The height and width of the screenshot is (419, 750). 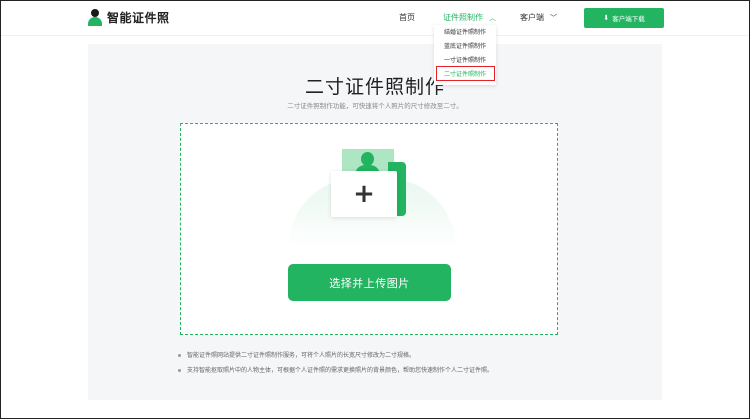 What do you see at coordinates (492, 17) in the screenshot?
I see `chevron-up-icon: ︿` at bounding box center [492, 17].